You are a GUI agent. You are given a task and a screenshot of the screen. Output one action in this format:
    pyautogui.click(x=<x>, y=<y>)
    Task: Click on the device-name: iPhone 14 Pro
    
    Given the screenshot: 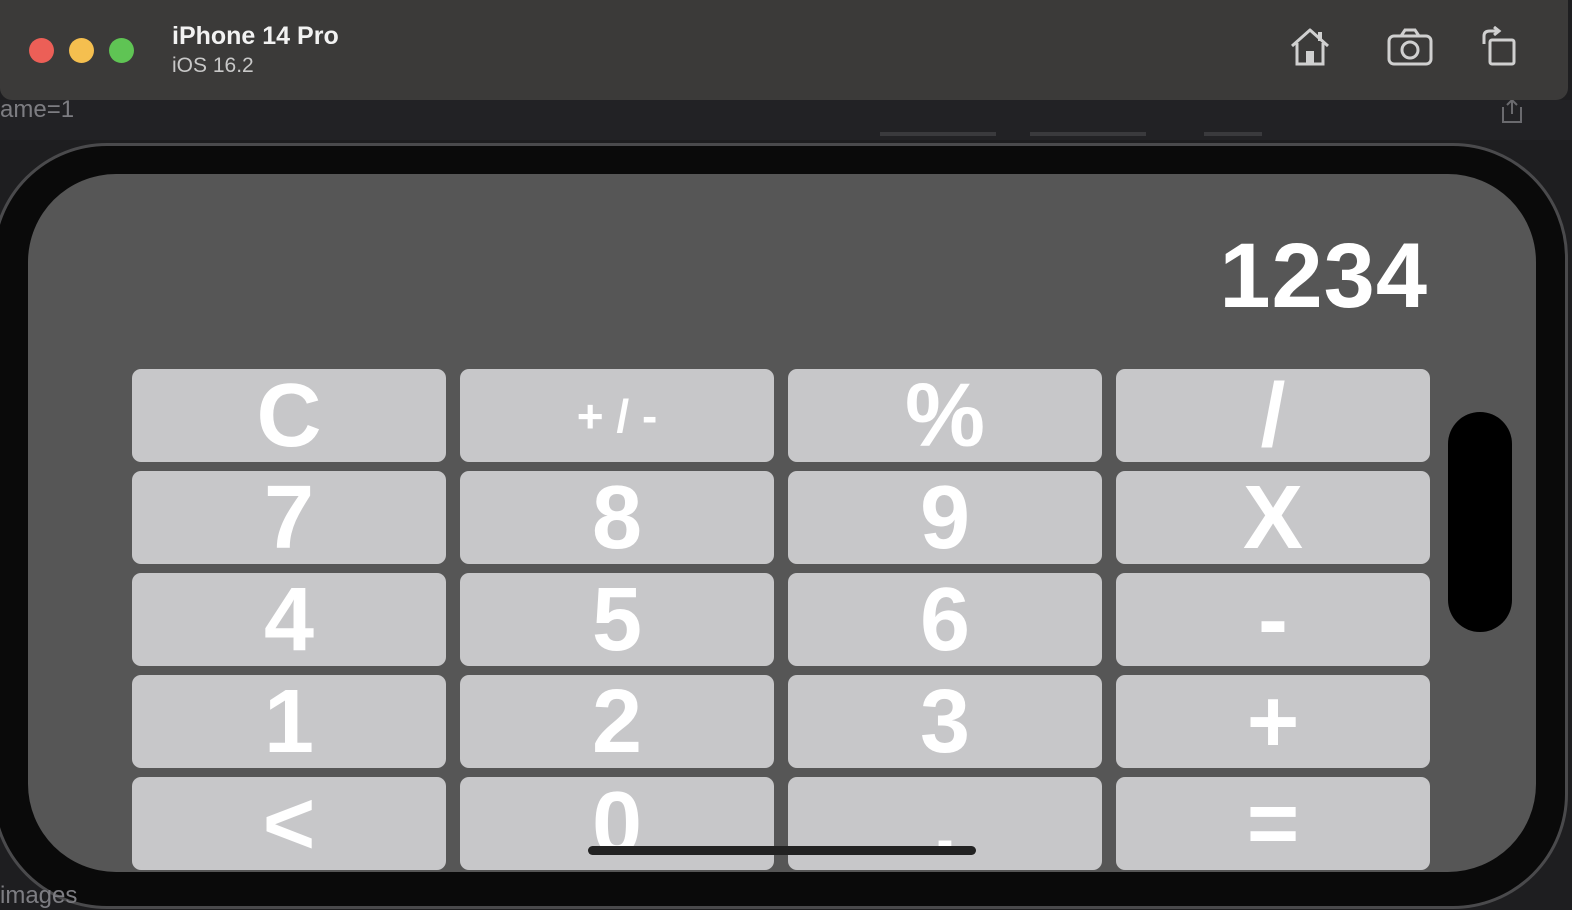 What is the action you would take?
    pyautogui.click(x=255, y=36)
    